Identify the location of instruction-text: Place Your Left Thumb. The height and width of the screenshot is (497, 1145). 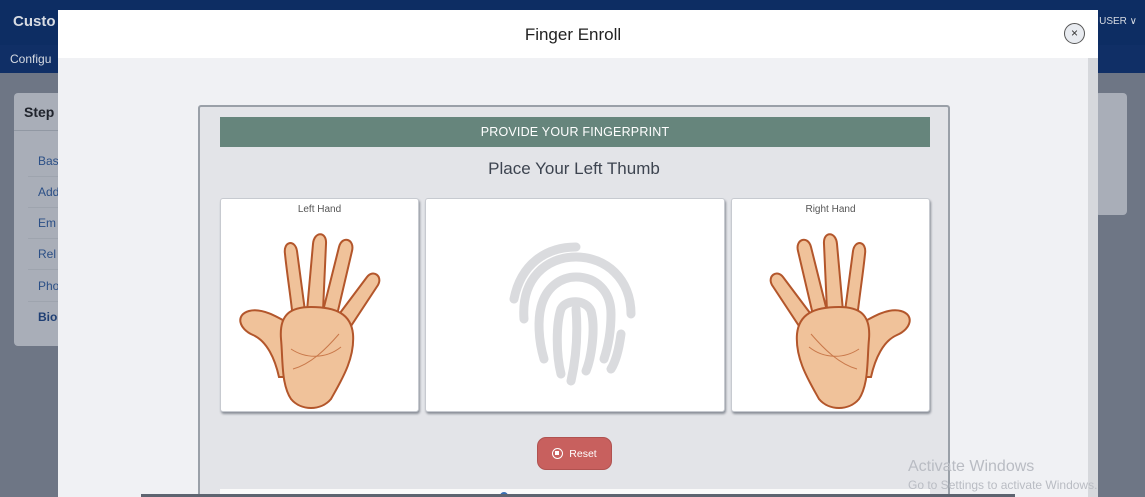
(574, 168).